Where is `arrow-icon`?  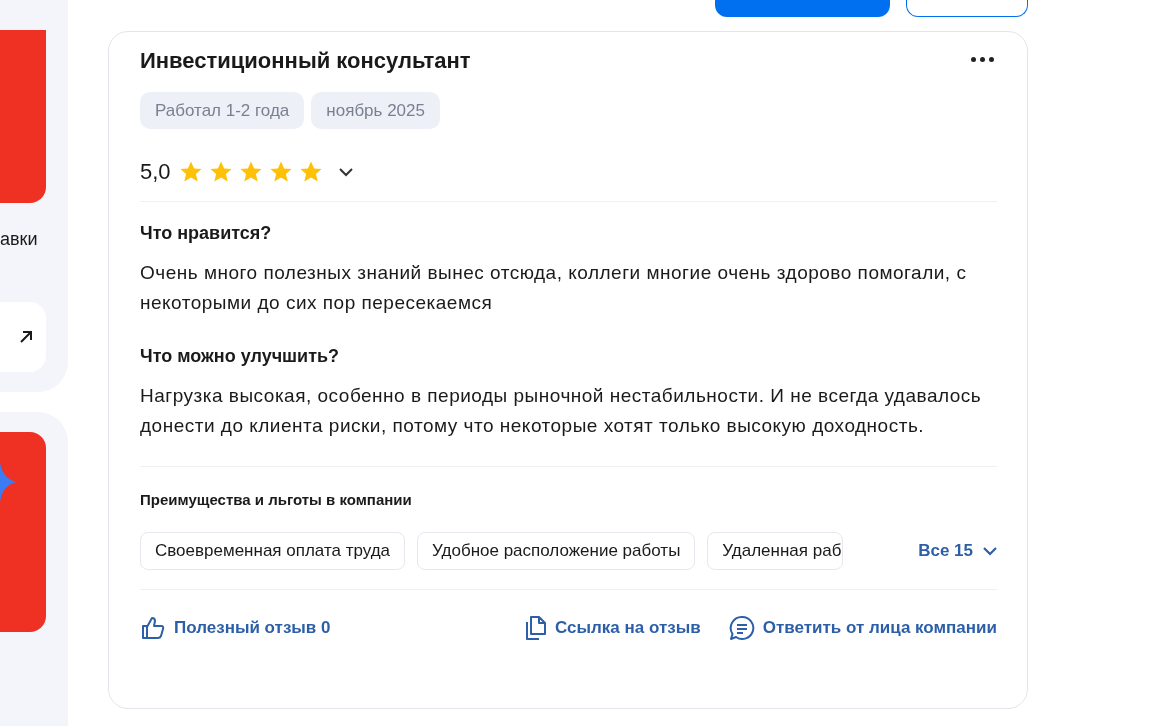 arrow-icon is located at coordinates (26, 337).